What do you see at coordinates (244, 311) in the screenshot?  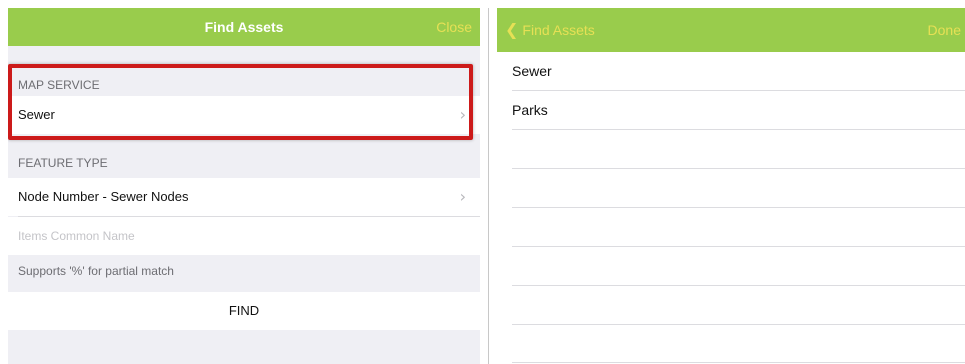 I see `find-button: FIND` at bounding box center [244, 311].